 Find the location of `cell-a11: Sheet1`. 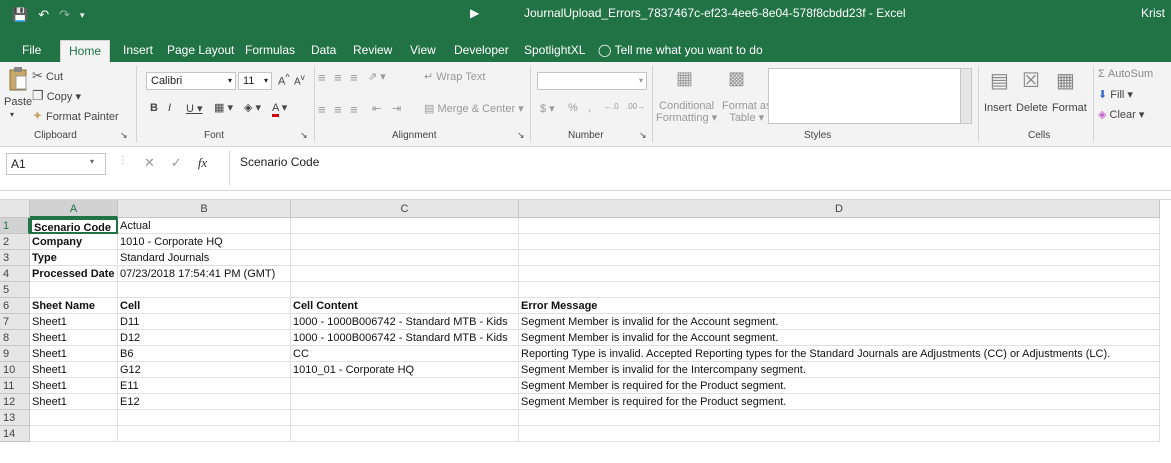

cell-a11: Sheet1 is located at coordinates (74, 386).